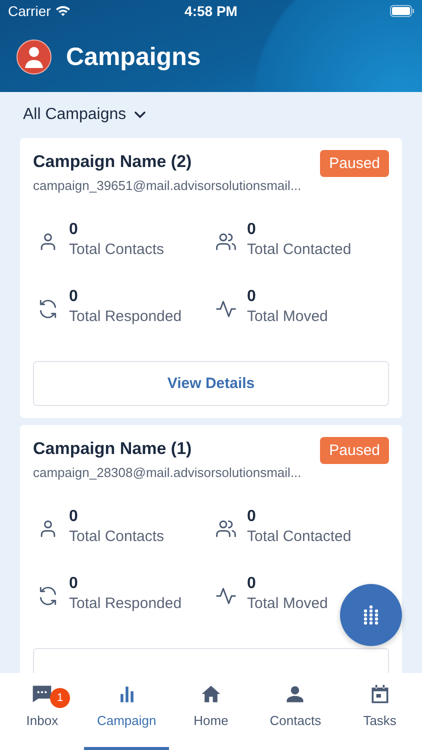 Image resolution: width=422 pixels, height=750 pixels. Describe the element at coordinates (74, 115) in the screenshot. I see `filter-dropdown: All Campaigns` at that location.